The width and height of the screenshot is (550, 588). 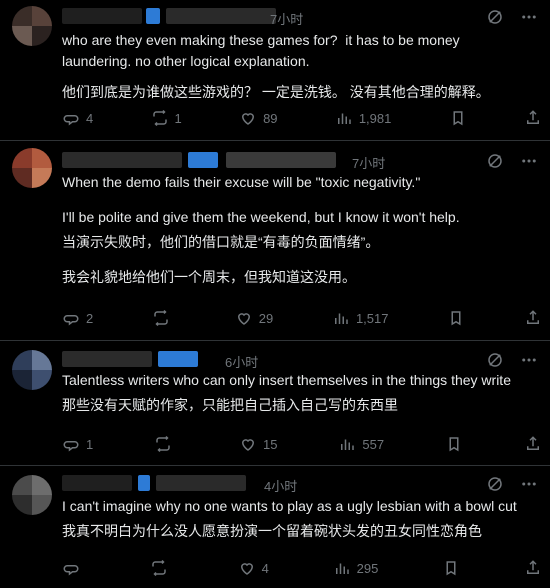 What do you see at coordinates (375, 118) in the screenshot?
I see `views-count: 1,981` at bounding box center [375, 118].